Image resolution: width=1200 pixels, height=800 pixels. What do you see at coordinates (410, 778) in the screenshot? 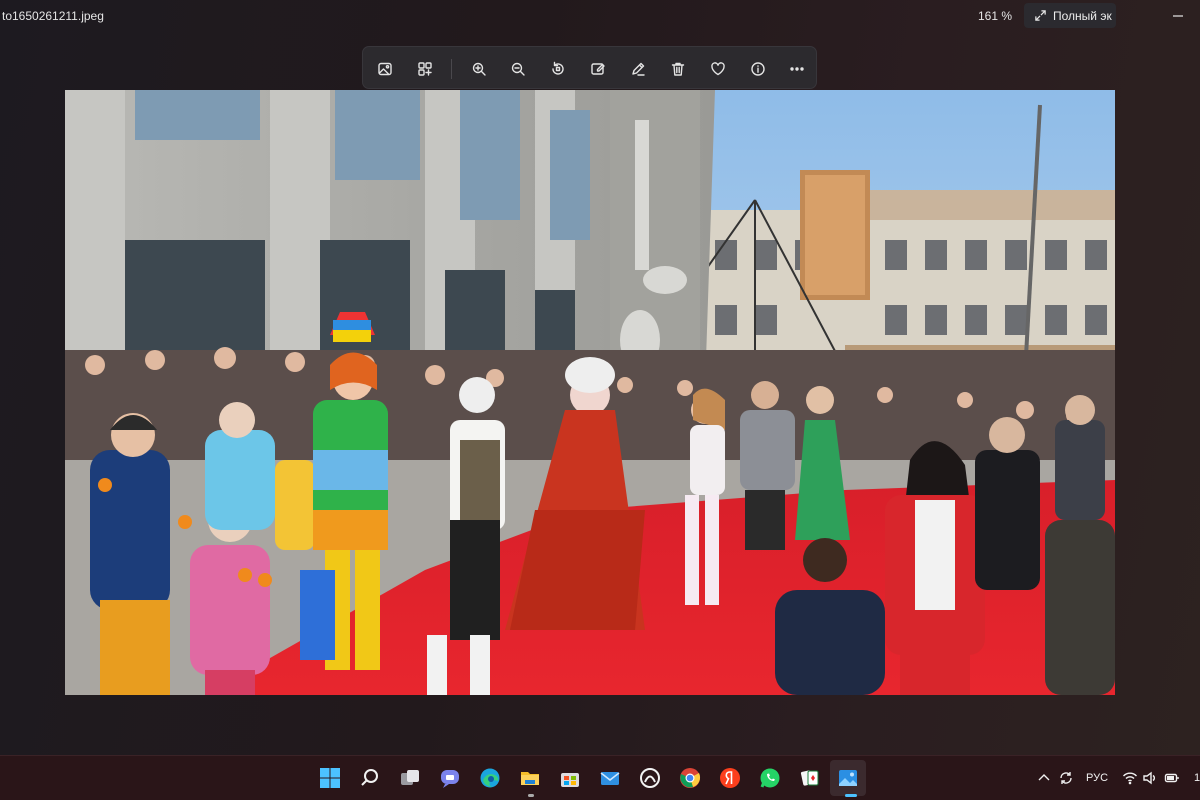
I see `task-view-icon` at bounding box center [410, 778].